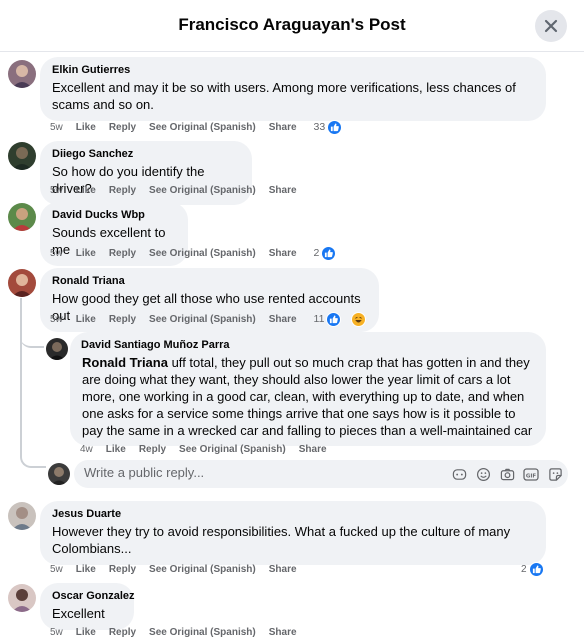  Describe the element at coordinates (483, 474) in the screenshot. I see `emoji-icon` at that location.